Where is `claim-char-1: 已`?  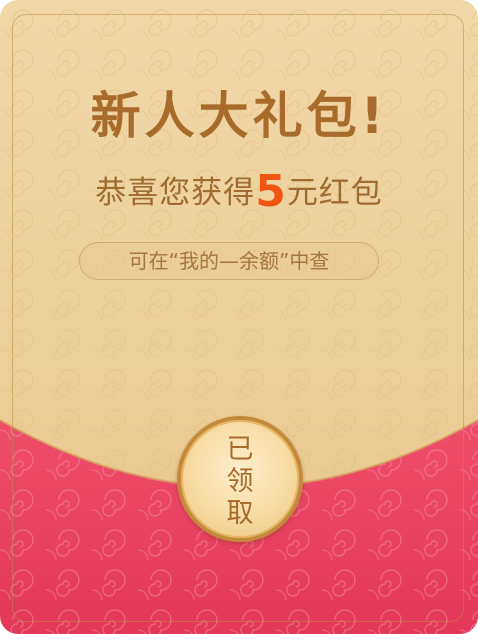 claim-char-1: 已 is located at coordinates (240, 449).